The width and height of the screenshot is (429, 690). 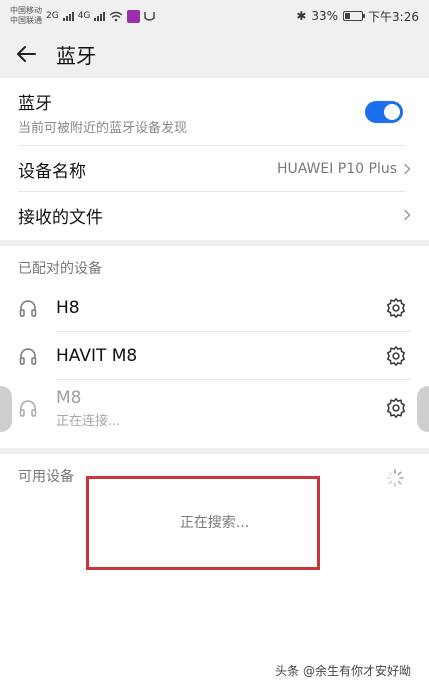 What do you see at coordinates (214, 169) in the screenshot?
I see `device-name-row: 设备名称 HUAWEI P10 Plus` at bounding box center [214, 169].